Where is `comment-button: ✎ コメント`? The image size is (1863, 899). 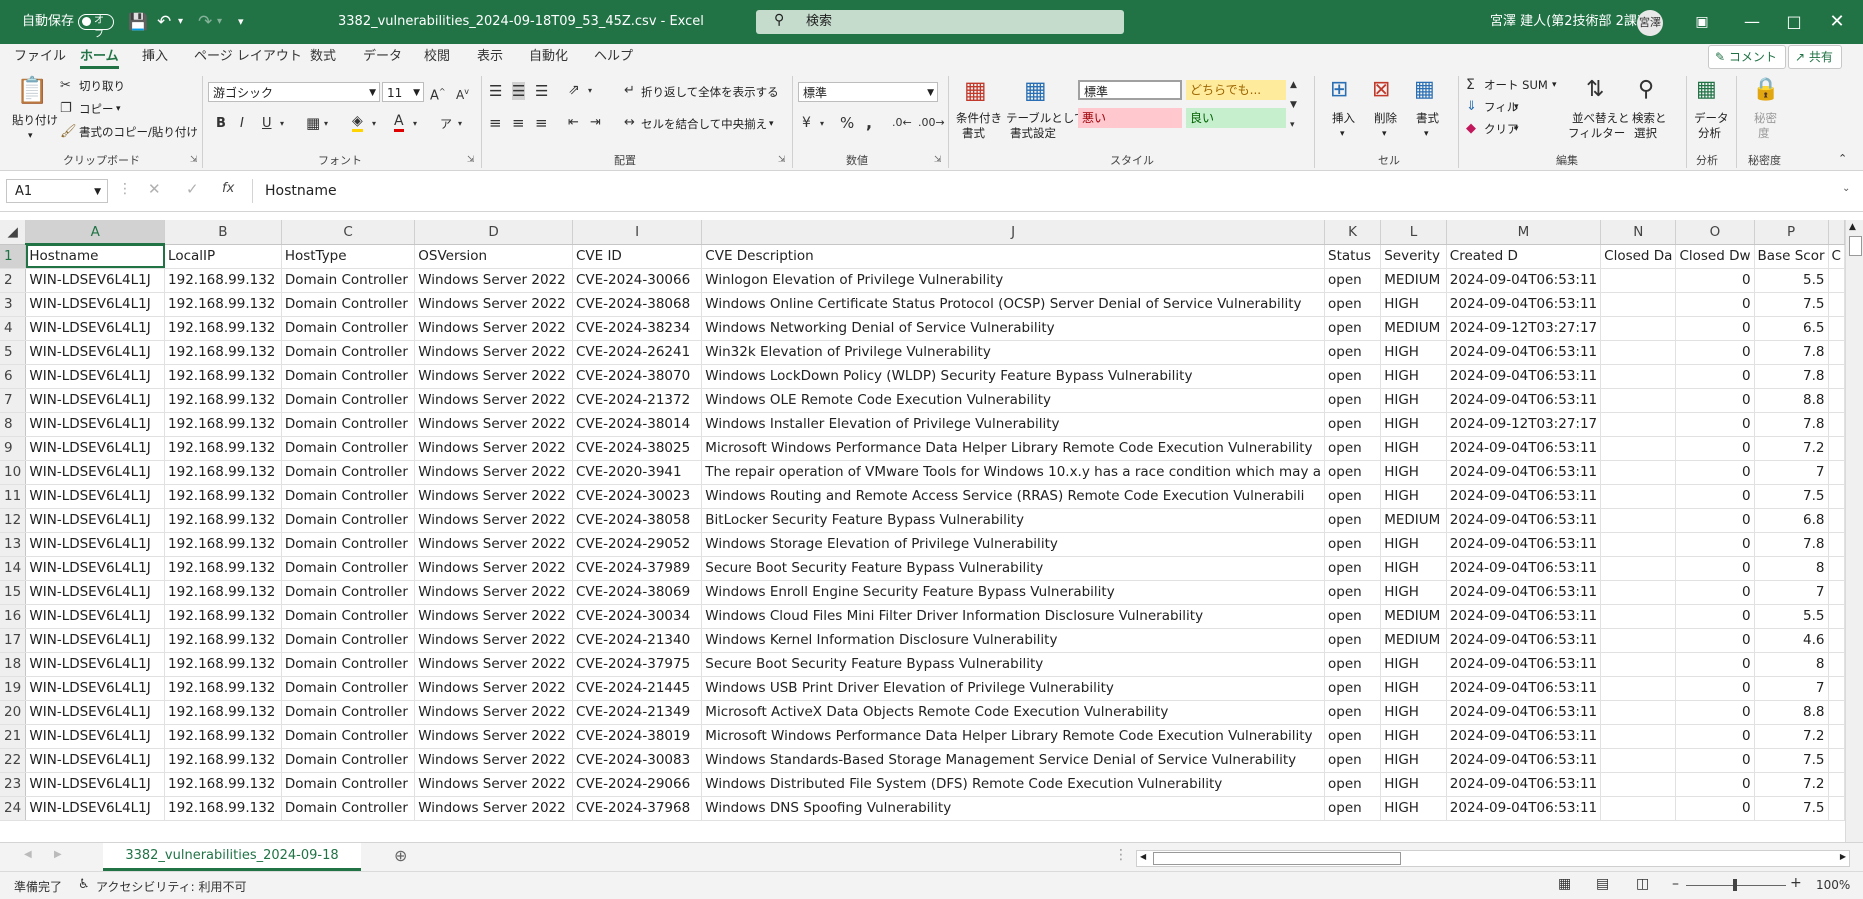 comment-button: ✎ コメント is located at coordinates (1747, 57).